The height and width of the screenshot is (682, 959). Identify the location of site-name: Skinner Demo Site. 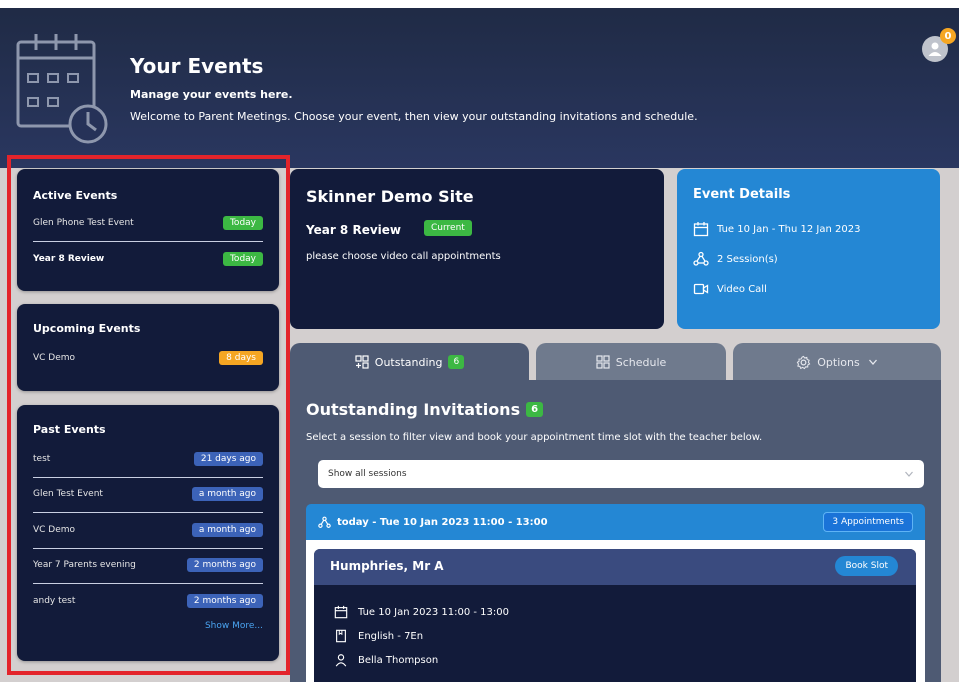
(390, 196).